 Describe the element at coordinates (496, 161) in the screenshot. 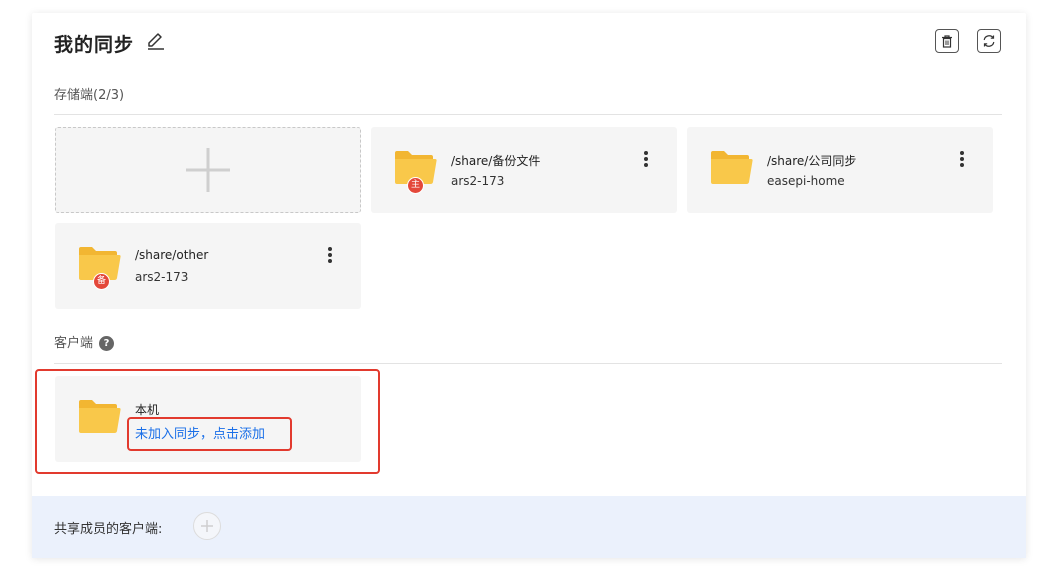

I see `storage-path: /share/备份文件` at that location.